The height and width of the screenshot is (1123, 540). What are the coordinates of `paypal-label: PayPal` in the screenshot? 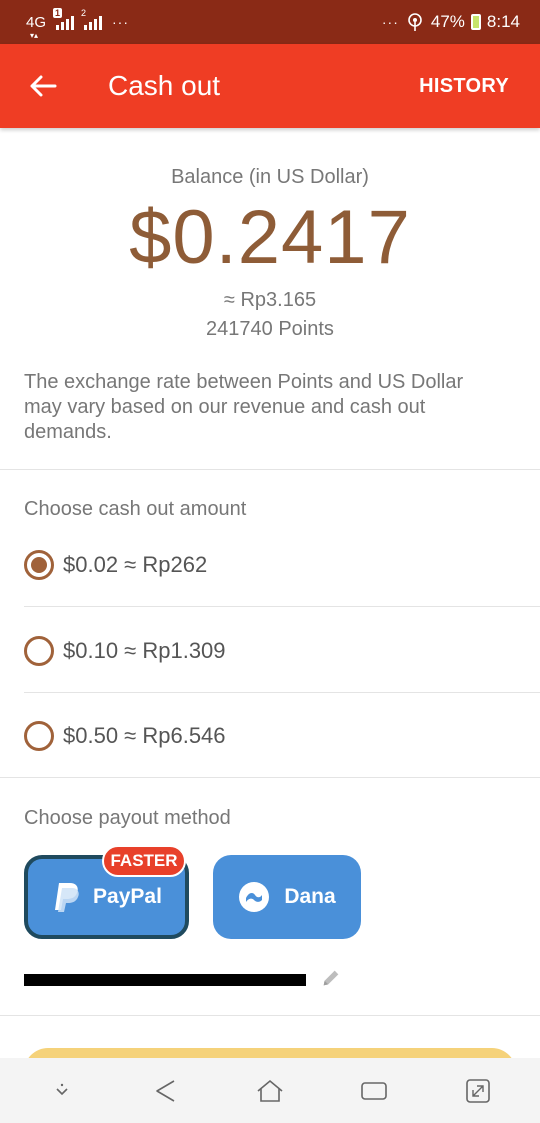 It's located at (127, 896).